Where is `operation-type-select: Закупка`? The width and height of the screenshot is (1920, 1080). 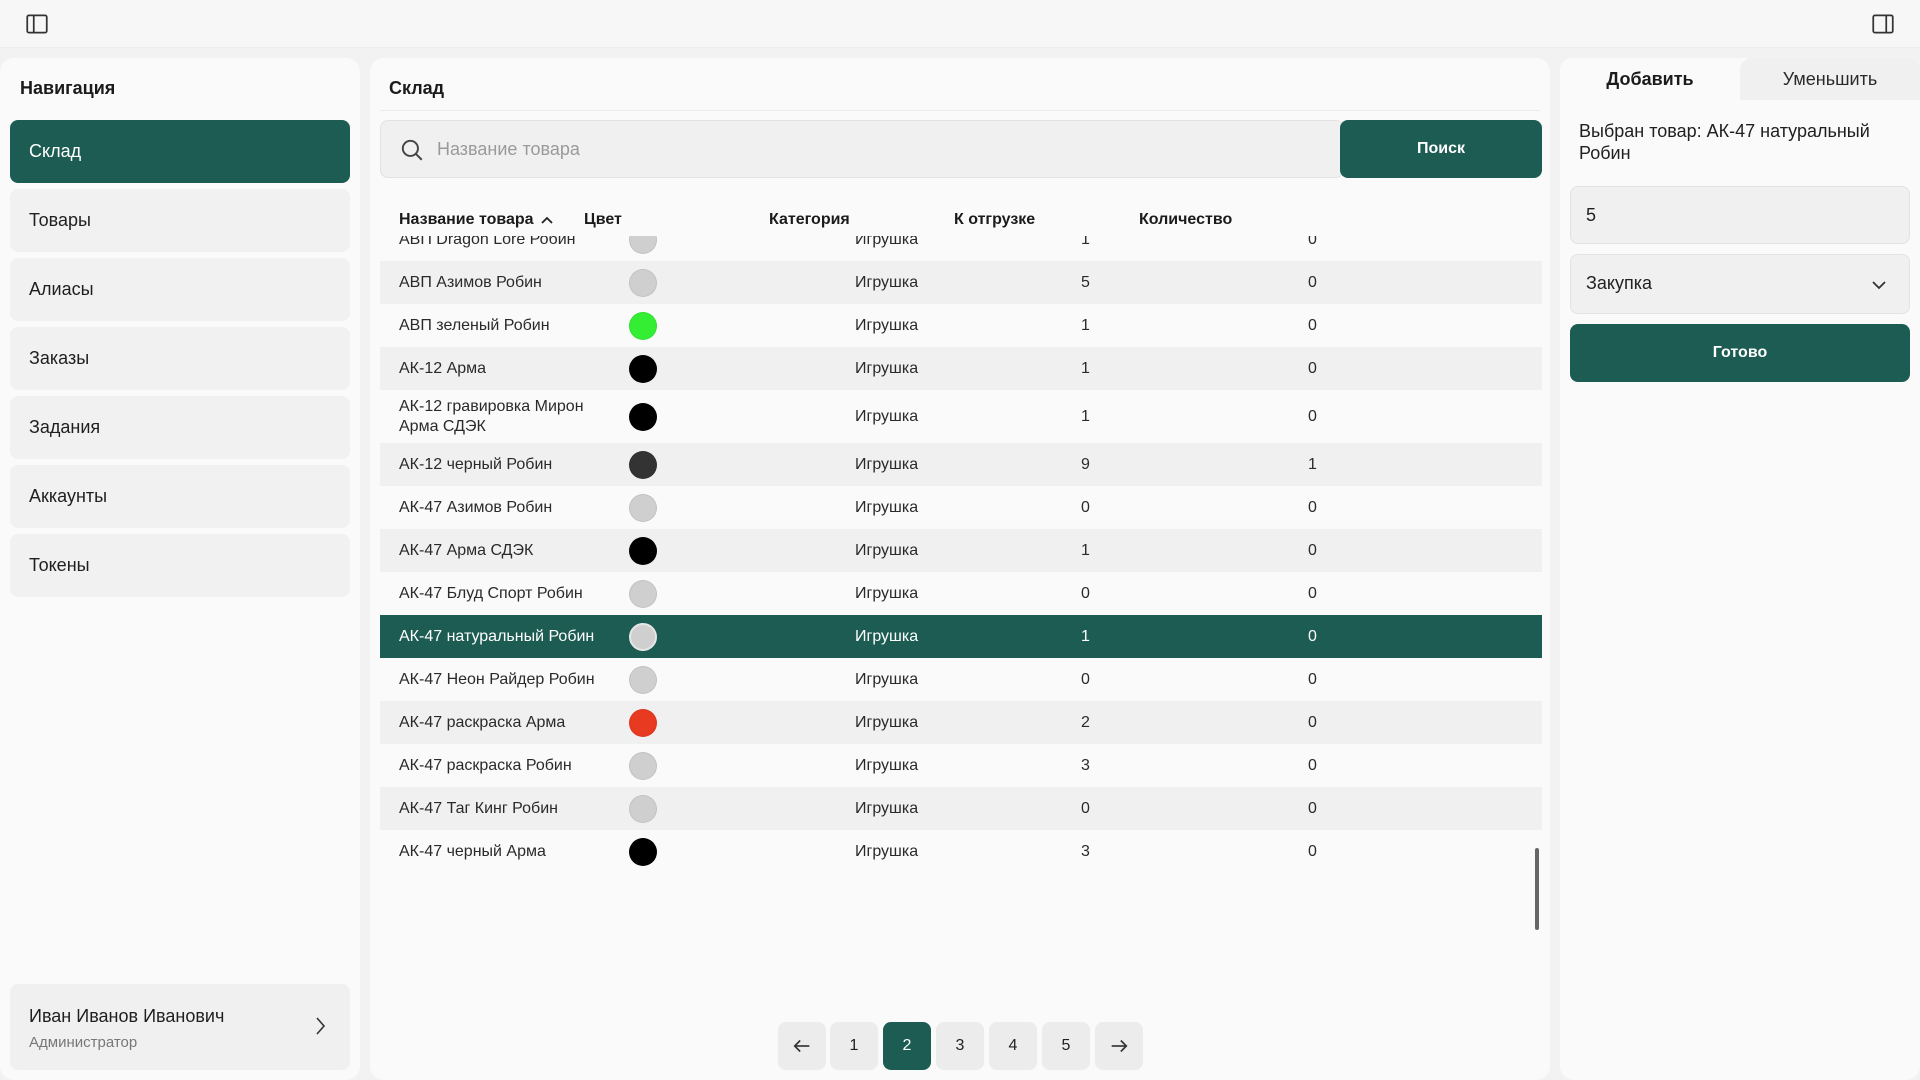 operation-type-select: Закупка is located at coordinates (1740, 284).